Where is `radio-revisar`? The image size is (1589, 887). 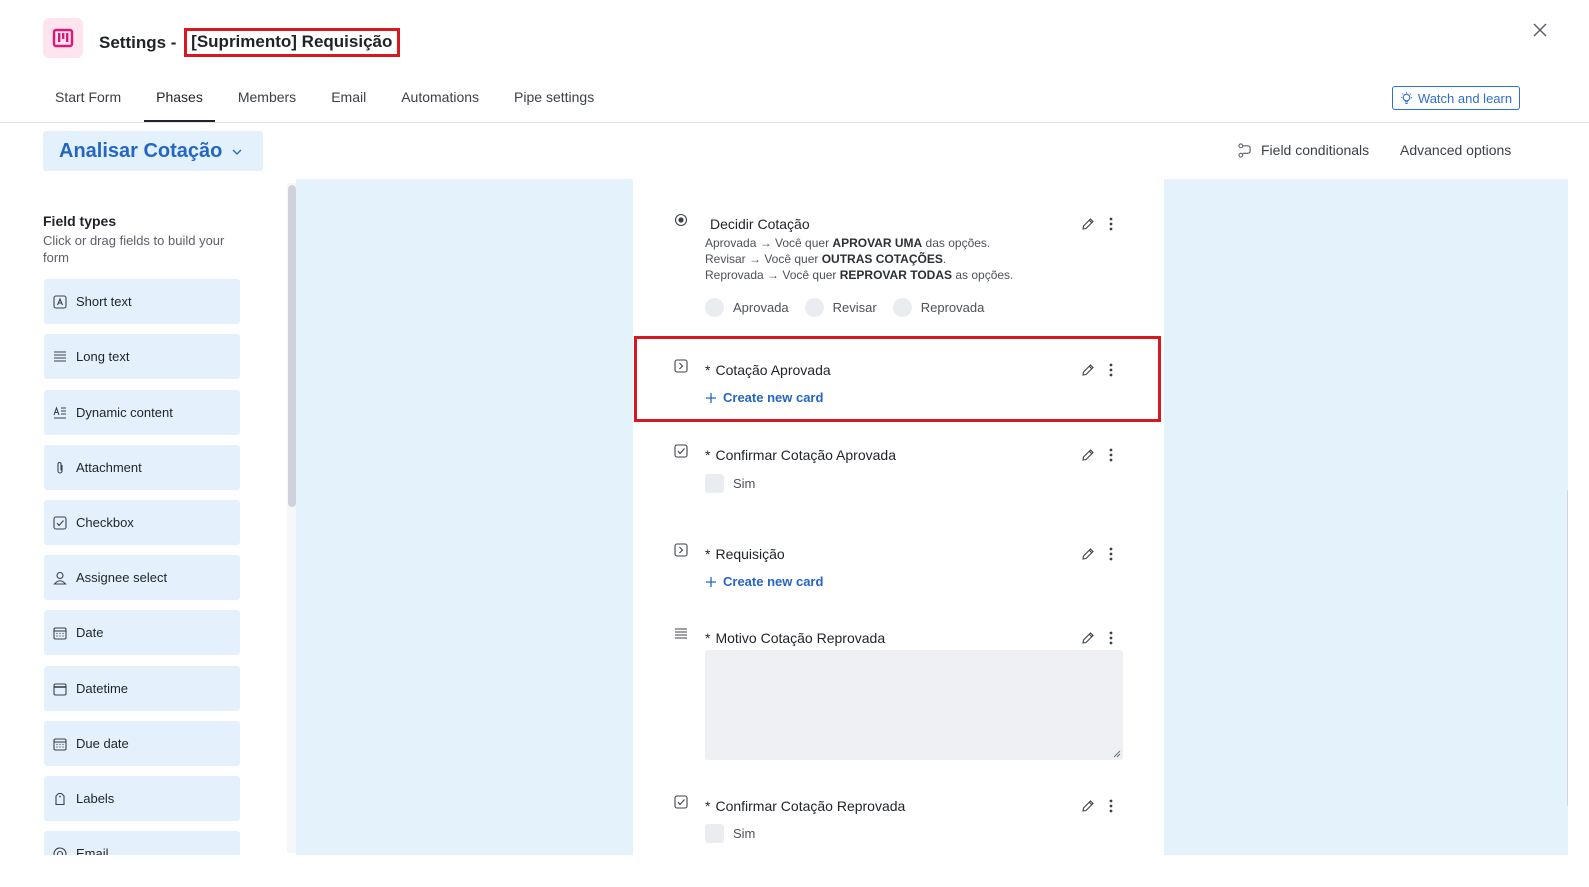 radio-revisar is located at coordinates (814, 307).